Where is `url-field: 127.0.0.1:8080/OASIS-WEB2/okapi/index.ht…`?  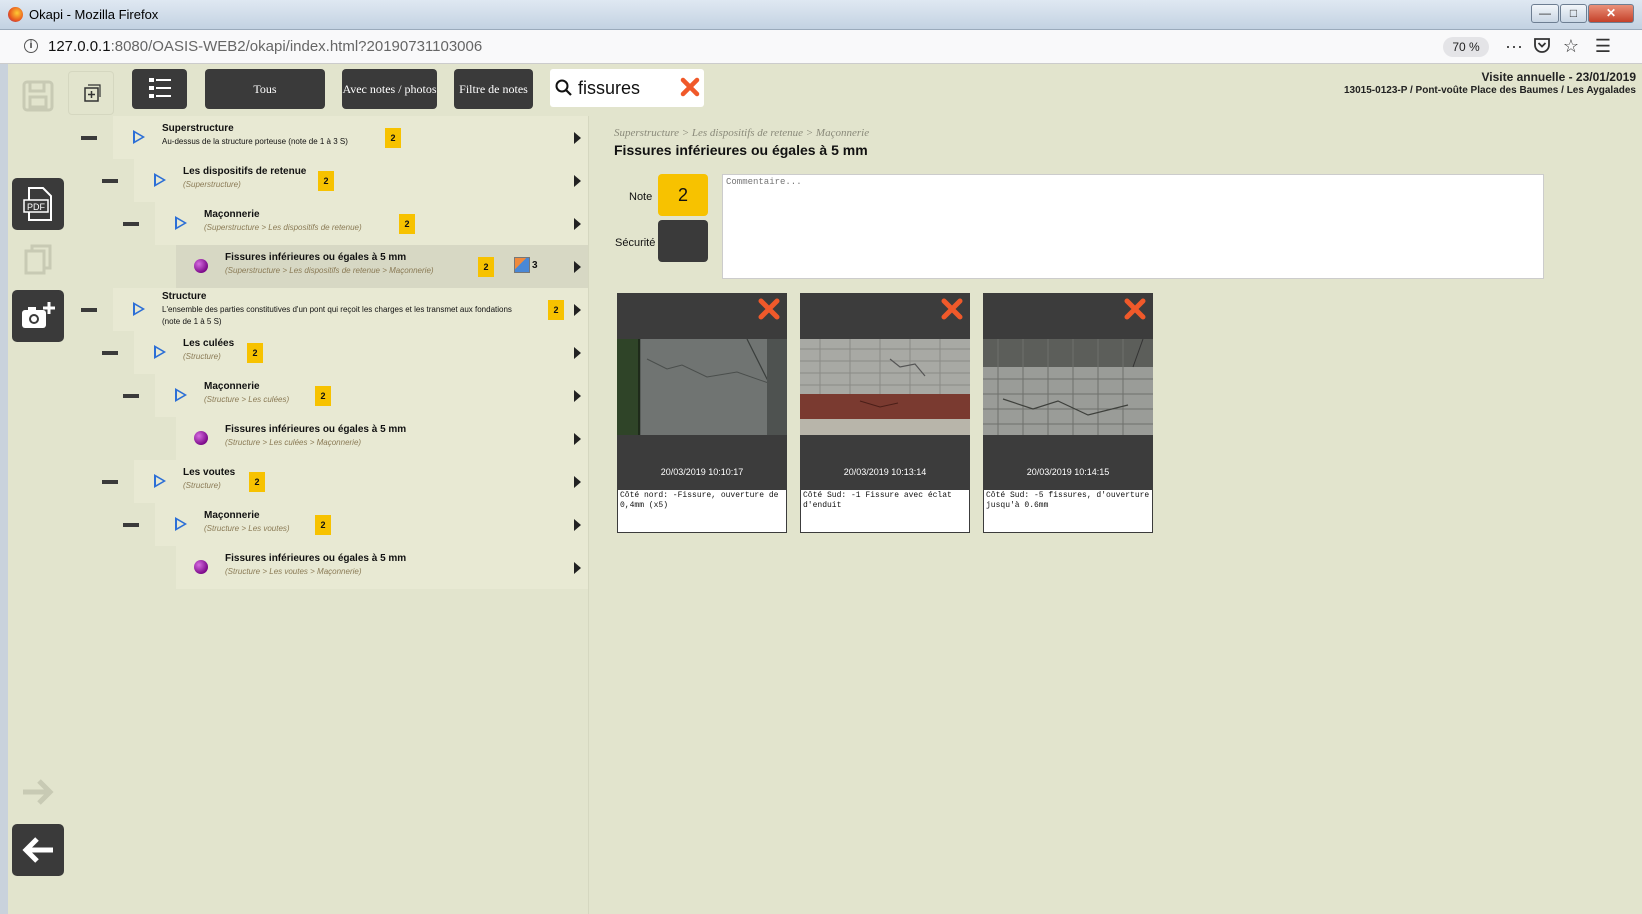 url-field: 127.0.0.1:8080/OASIS-WEB2/okapi/index.ht… is located at coordinates (265, 46).